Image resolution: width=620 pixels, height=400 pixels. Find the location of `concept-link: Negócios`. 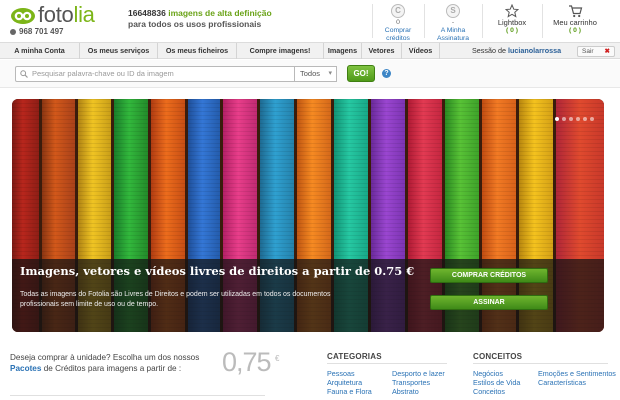

concept-link: Negócios is located at coordinates (488, 373).